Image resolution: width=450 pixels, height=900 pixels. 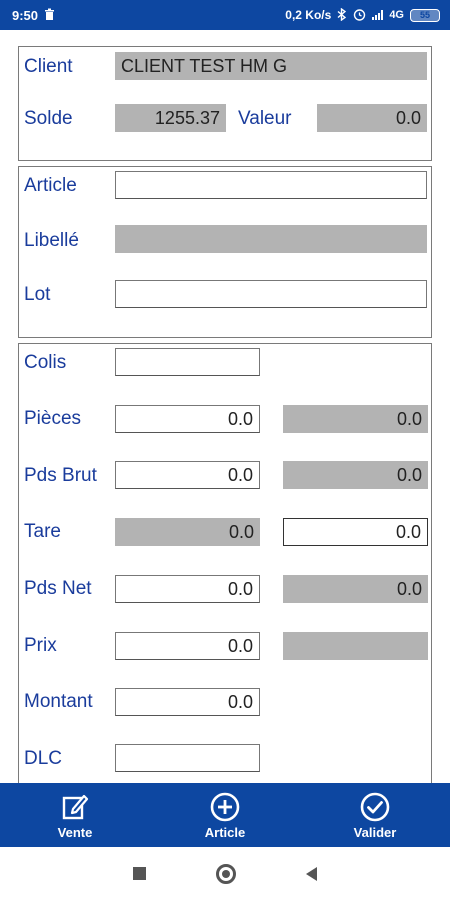 What do you see at coordinates (375, 806) in the screenshot?
I see `check-circle-icon` at bounding box center [375, 806].